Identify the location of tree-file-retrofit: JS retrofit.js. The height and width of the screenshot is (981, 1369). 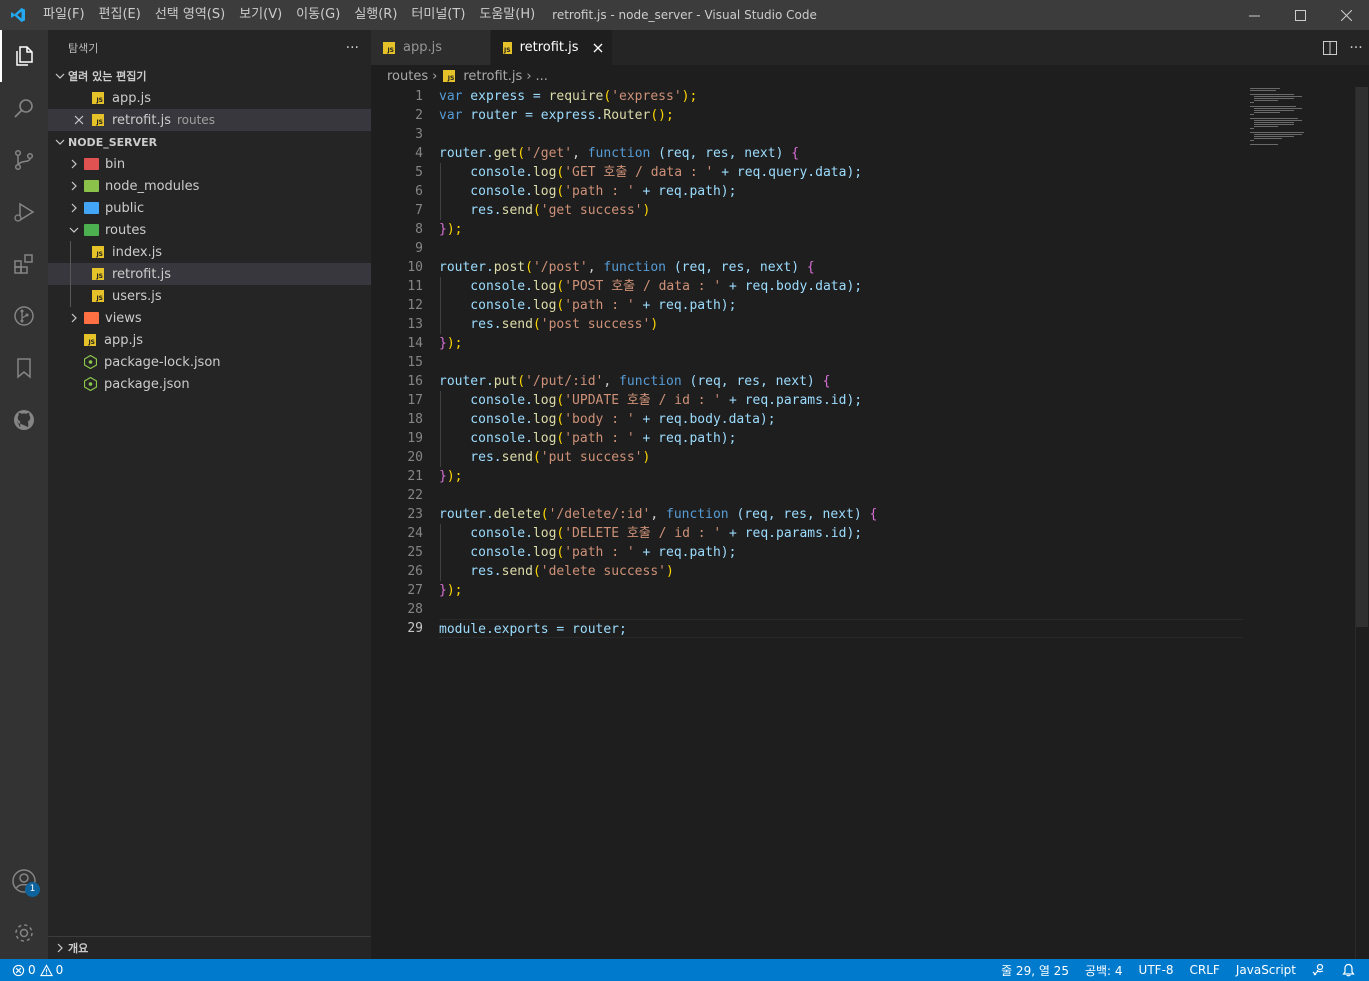
(209, 274).